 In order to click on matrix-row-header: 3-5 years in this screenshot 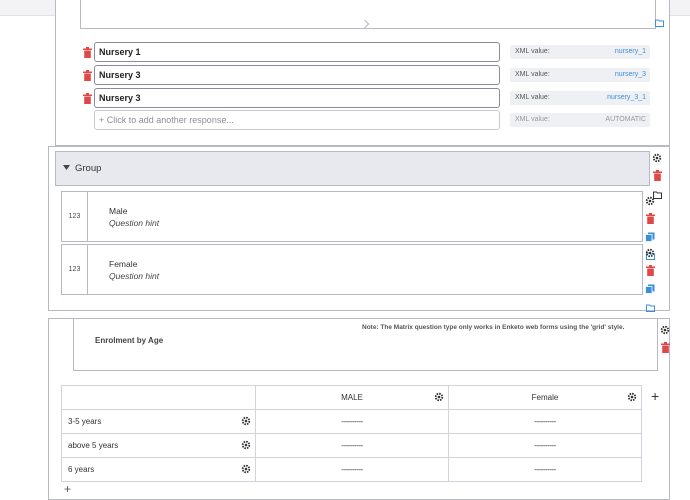, I will do `click(158, 421)`.